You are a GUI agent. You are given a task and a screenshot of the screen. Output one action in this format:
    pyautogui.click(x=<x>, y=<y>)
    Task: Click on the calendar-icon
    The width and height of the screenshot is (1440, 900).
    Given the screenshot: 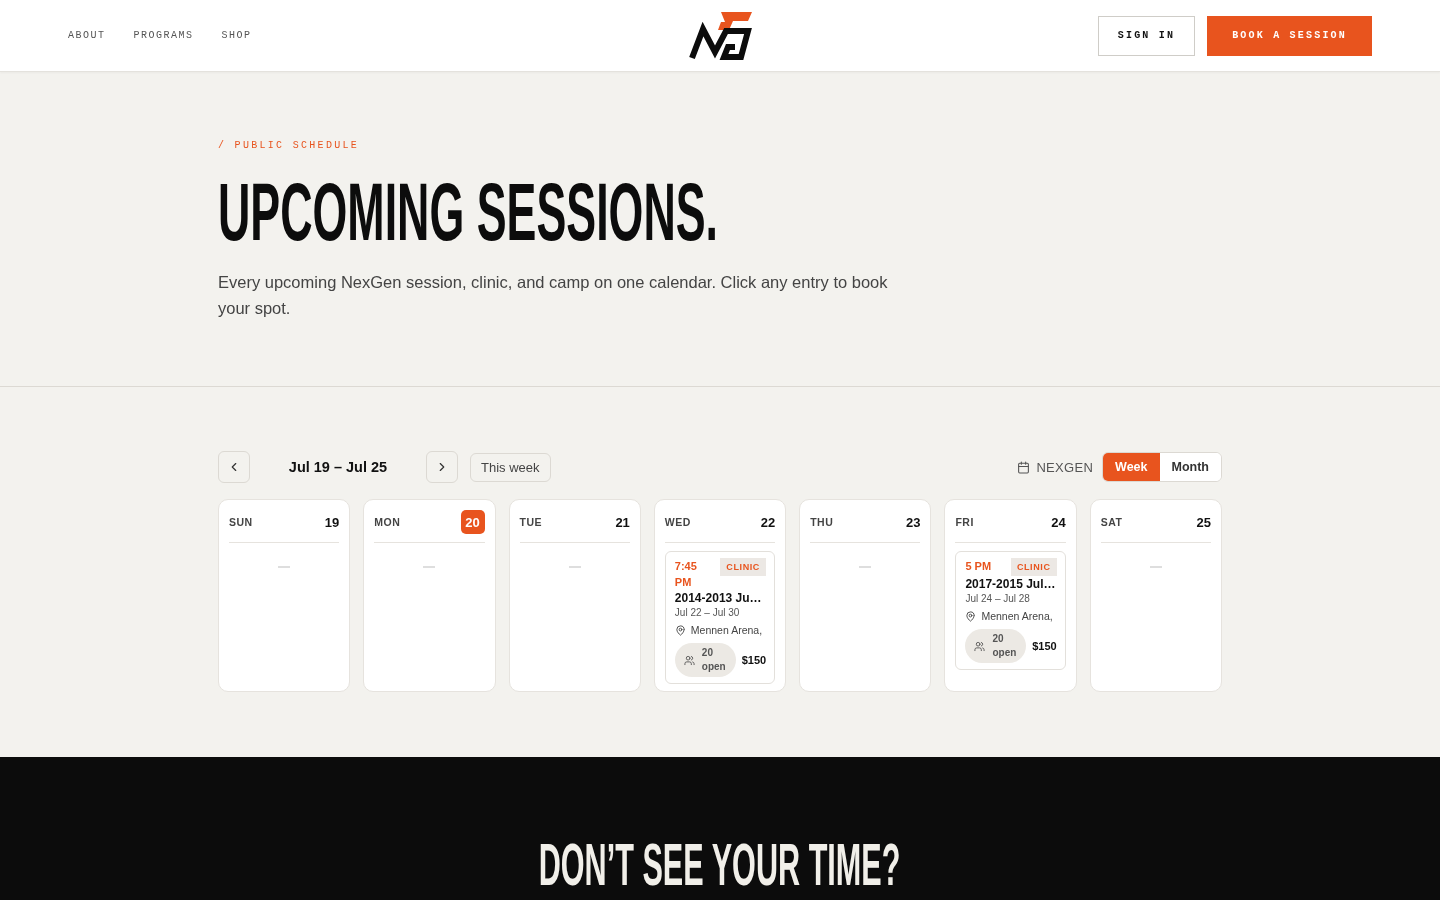 What is the action you would take?
    pyautogui.click(x=1024, y=467)
    